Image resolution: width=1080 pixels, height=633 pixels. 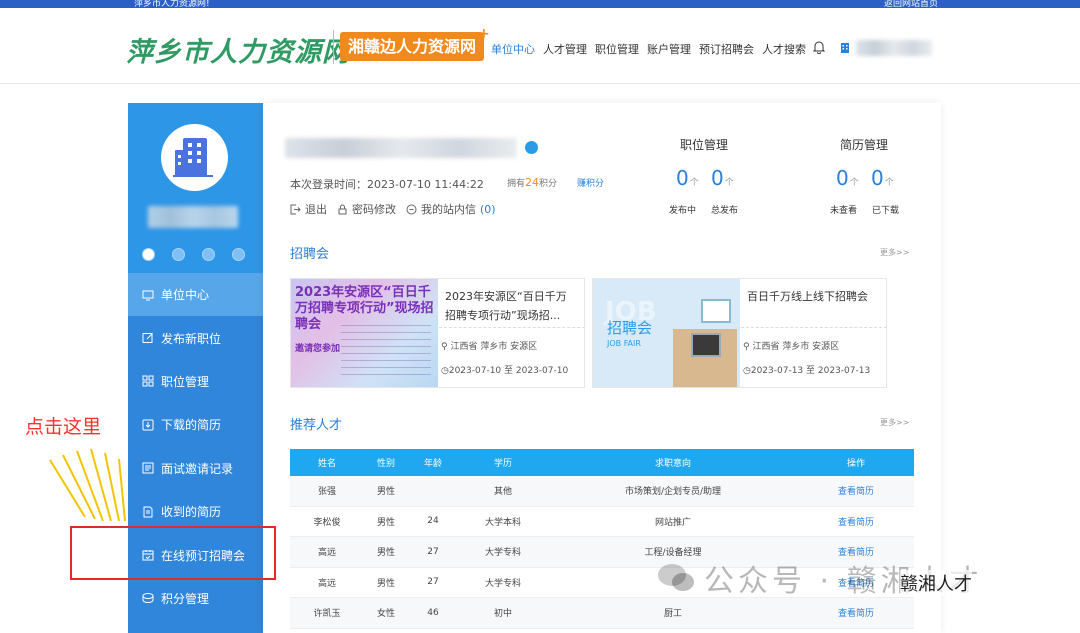 What do you see at coordinates (502, 614) in the screenshot?
I see `cell-education: 初中` at bounding box center [502, 614].